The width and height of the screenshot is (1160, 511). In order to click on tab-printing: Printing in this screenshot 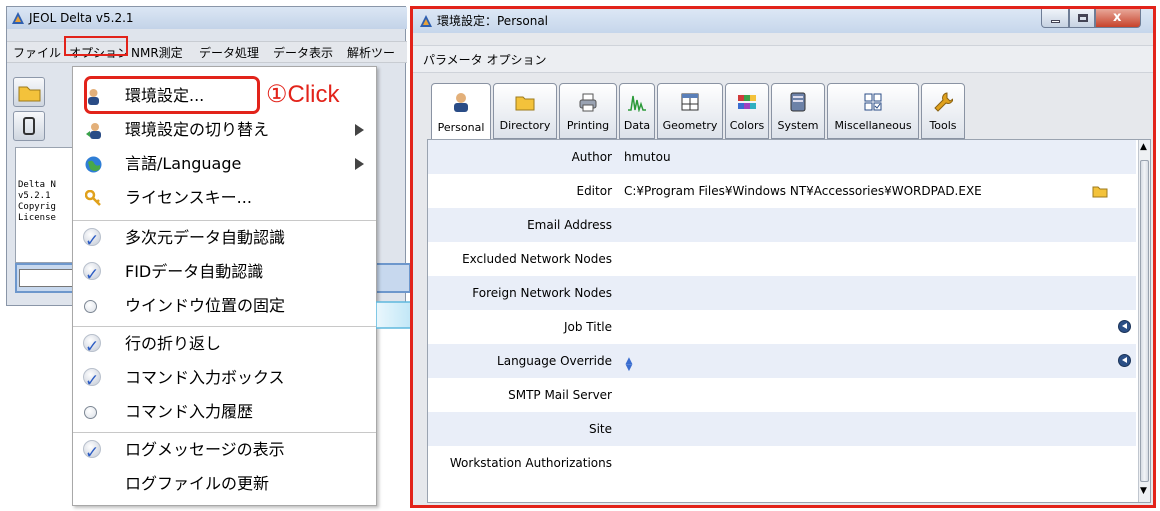, I will do `click(588, 111)`.